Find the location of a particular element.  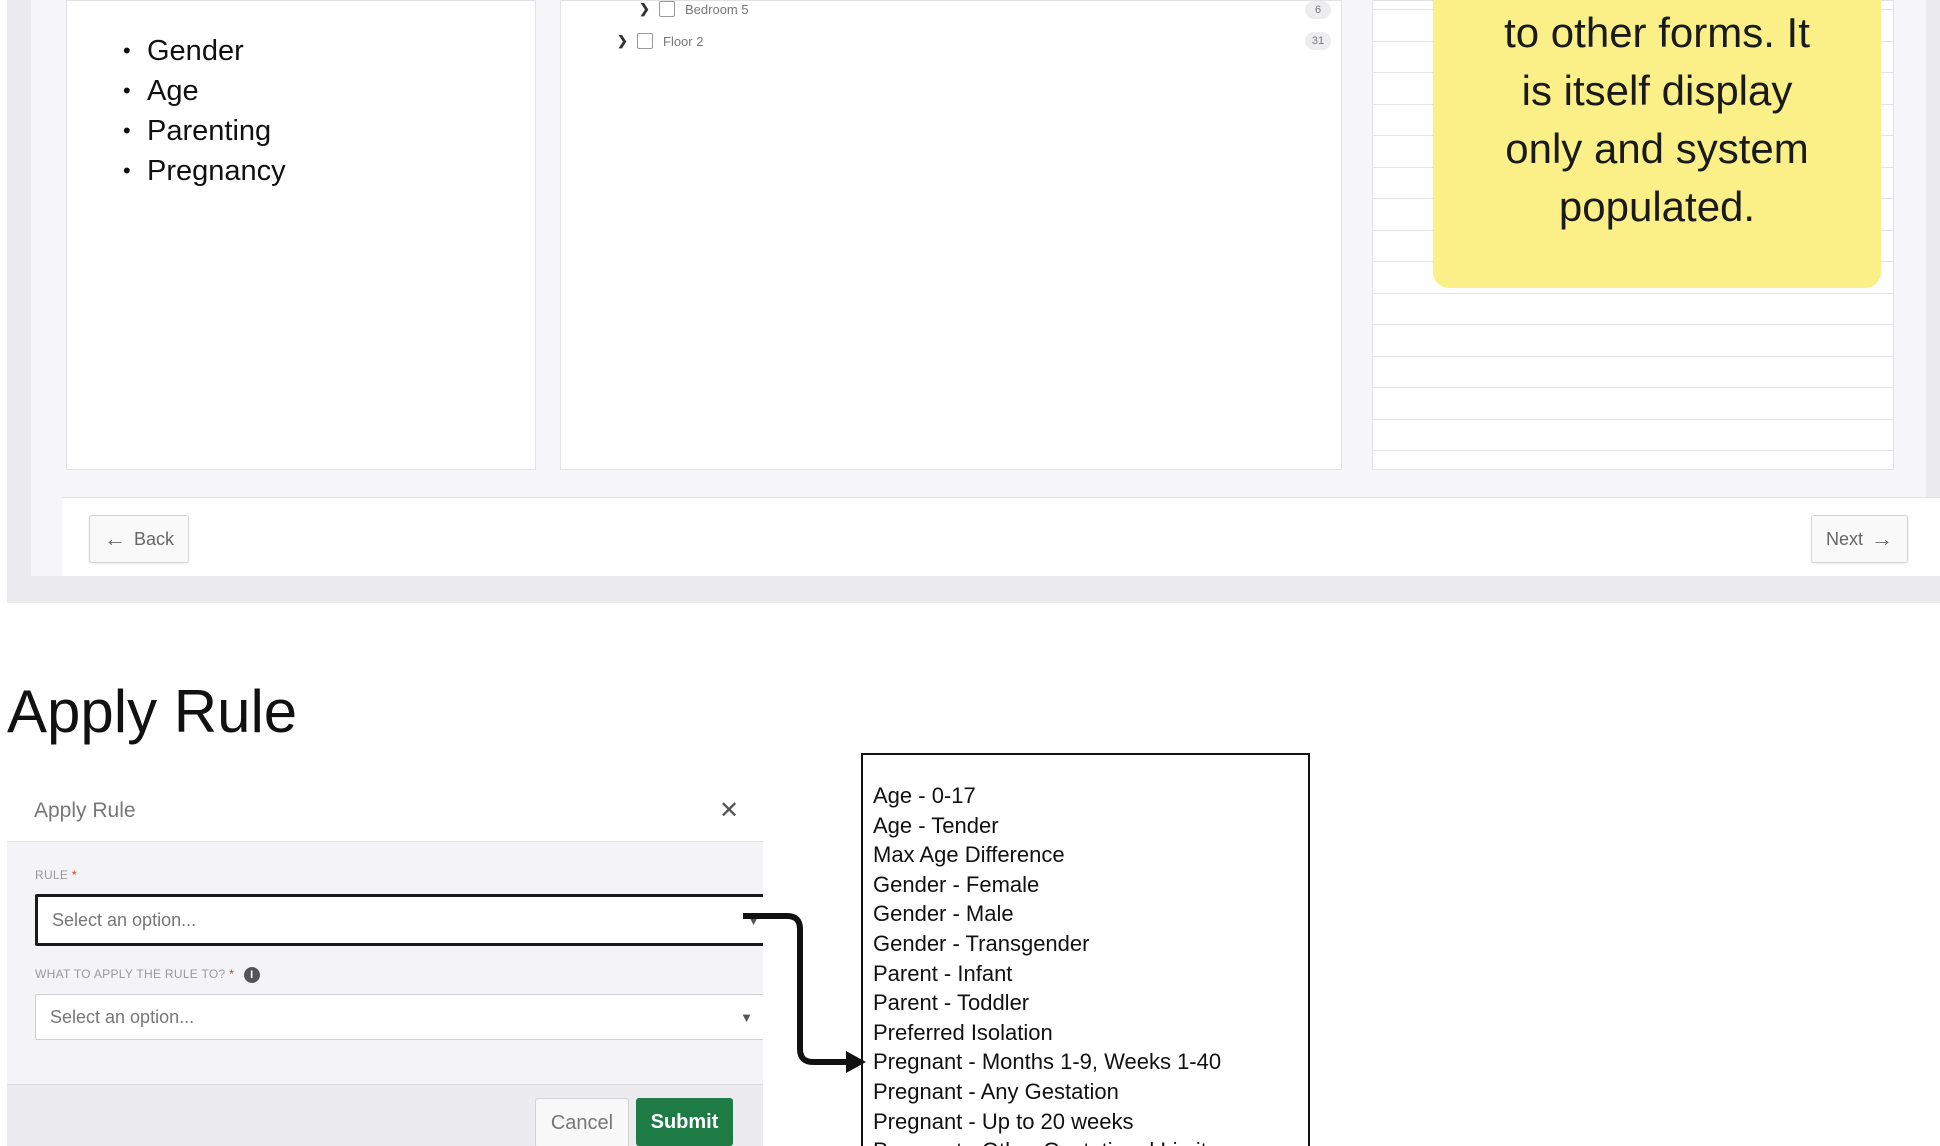

rule-option: Pregnant - Up to 20 weeks is located at coordinates (1047, 1122).